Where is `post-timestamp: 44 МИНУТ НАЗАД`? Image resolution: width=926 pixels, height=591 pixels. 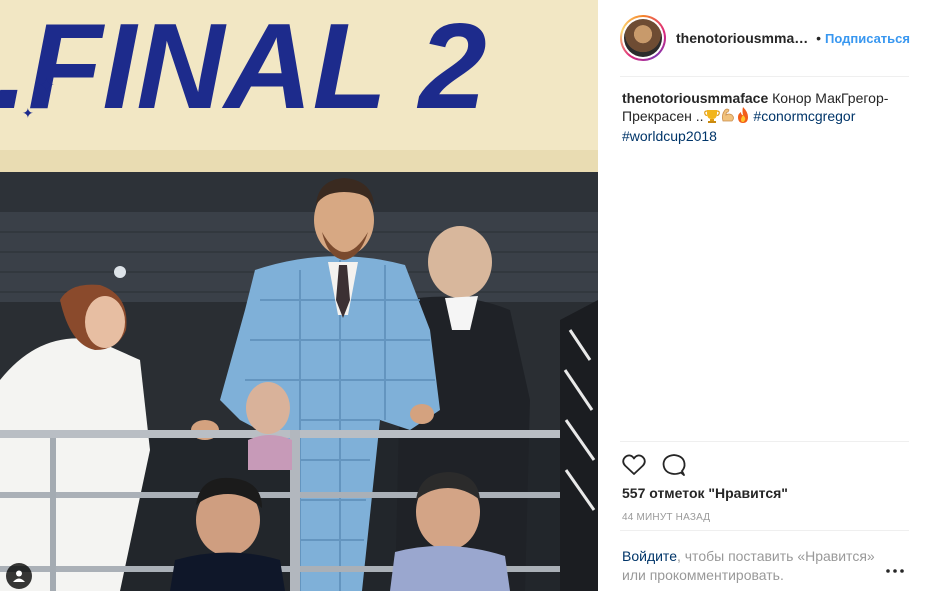
post-timestamp: 44 МИНУТ НАЗАД is located at coordinates (666, 517).